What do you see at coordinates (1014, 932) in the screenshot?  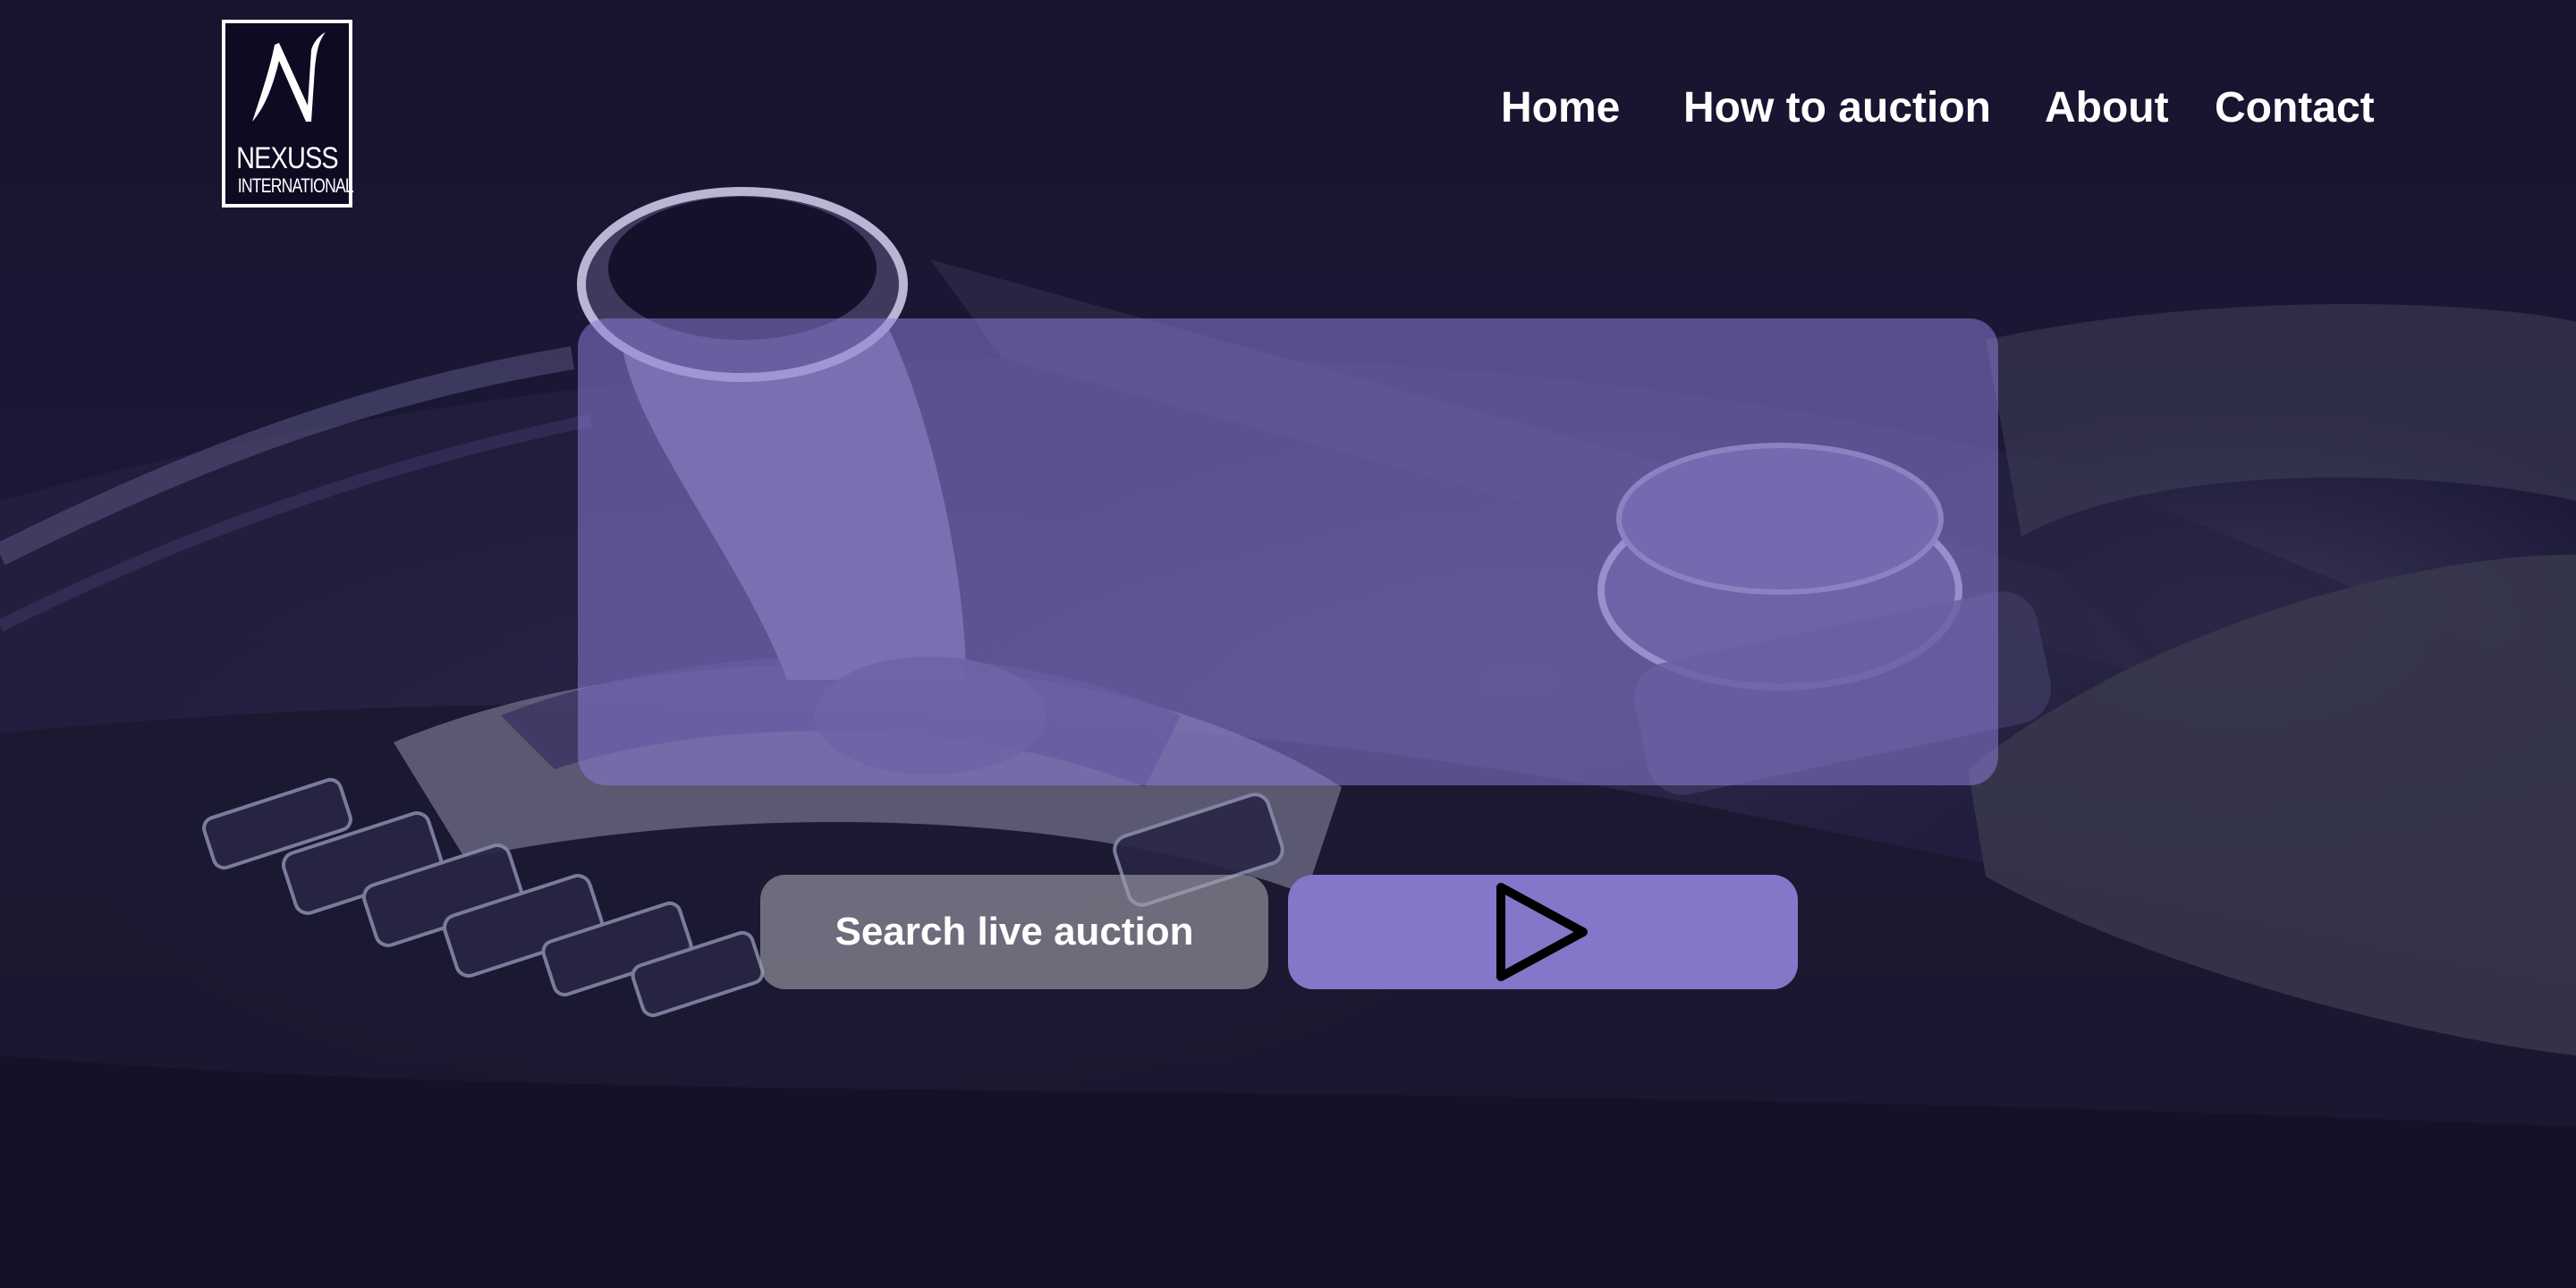 I see `search-live-auction-button: Search live auction` at bounding box center [1014, 932].